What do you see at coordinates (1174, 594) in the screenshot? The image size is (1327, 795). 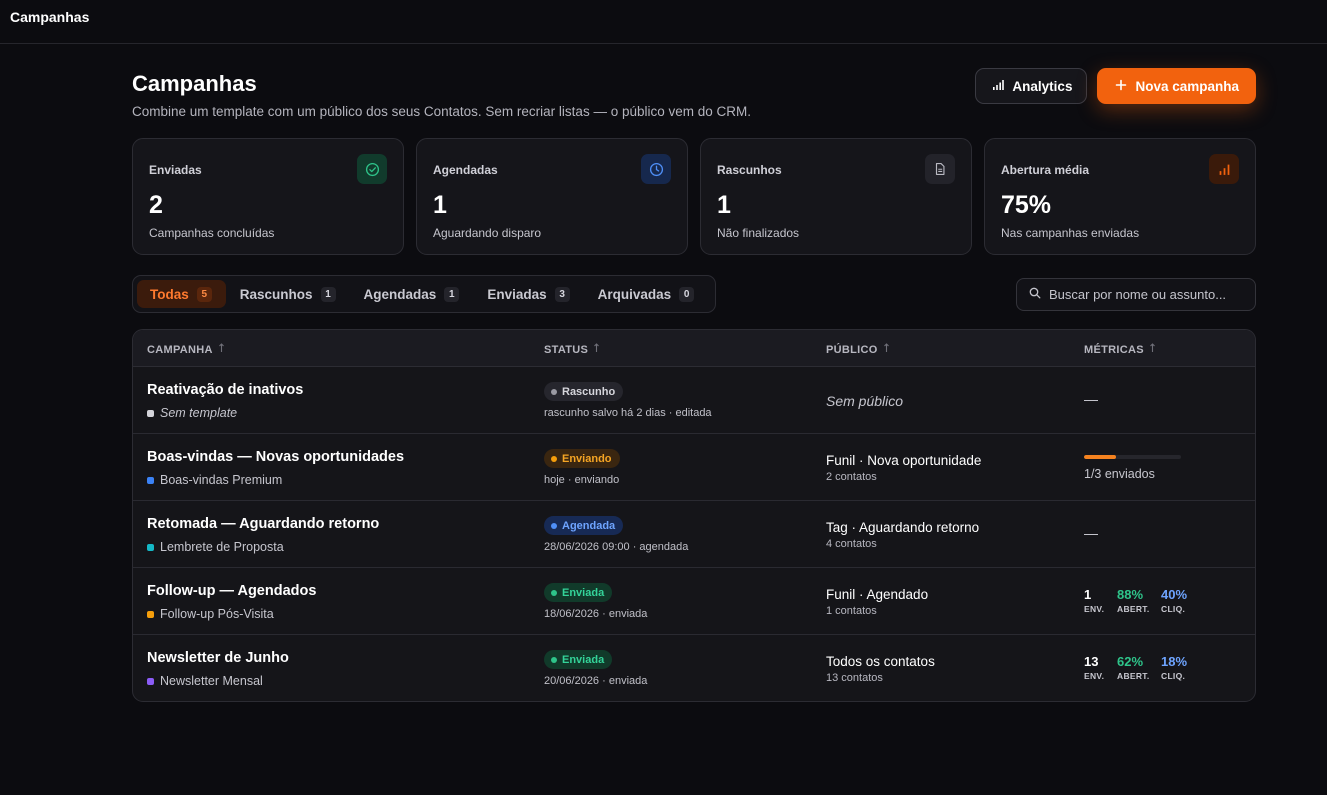 I see `metric-value: 40%` at bounding box center [1174, 594].